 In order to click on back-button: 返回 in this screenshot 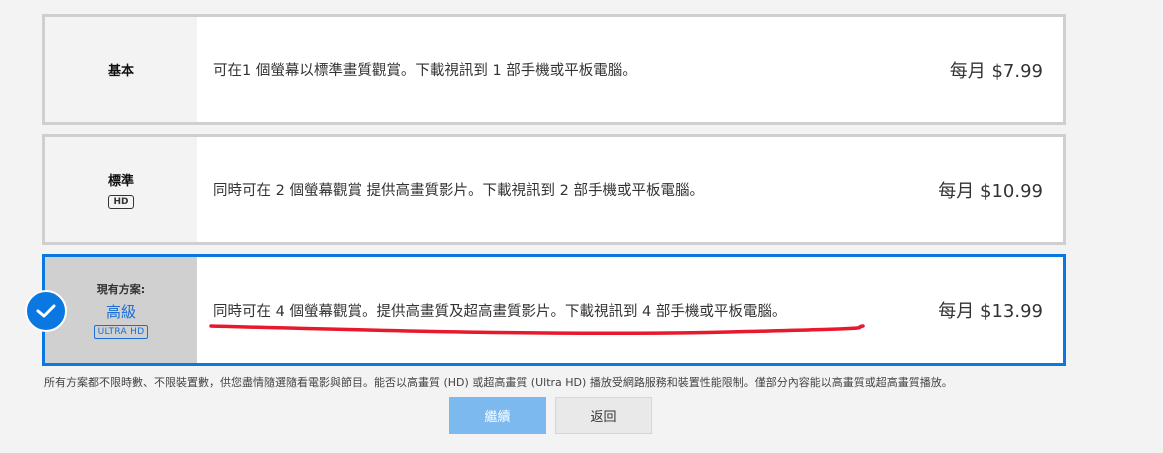, I will do `click(603, 415)`.